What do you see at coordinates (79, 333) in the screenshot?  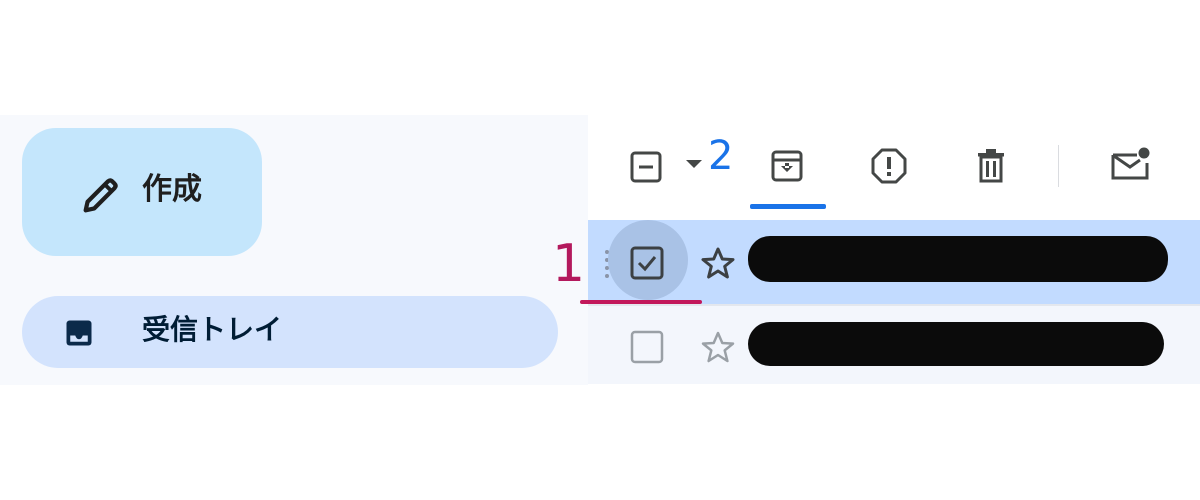 I see `inbox-icon` at bounding box center [79, 333].